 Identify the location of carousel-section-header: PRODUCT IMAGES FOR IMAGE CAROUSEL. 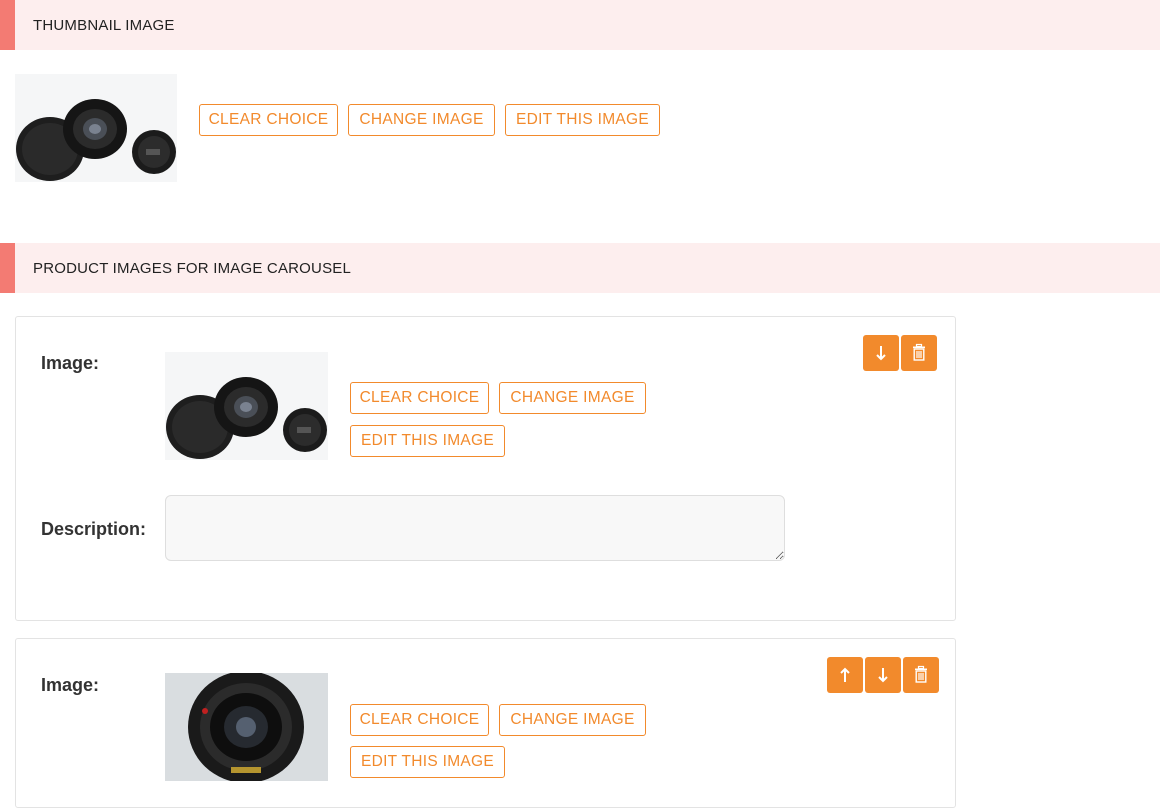
(580, 268).